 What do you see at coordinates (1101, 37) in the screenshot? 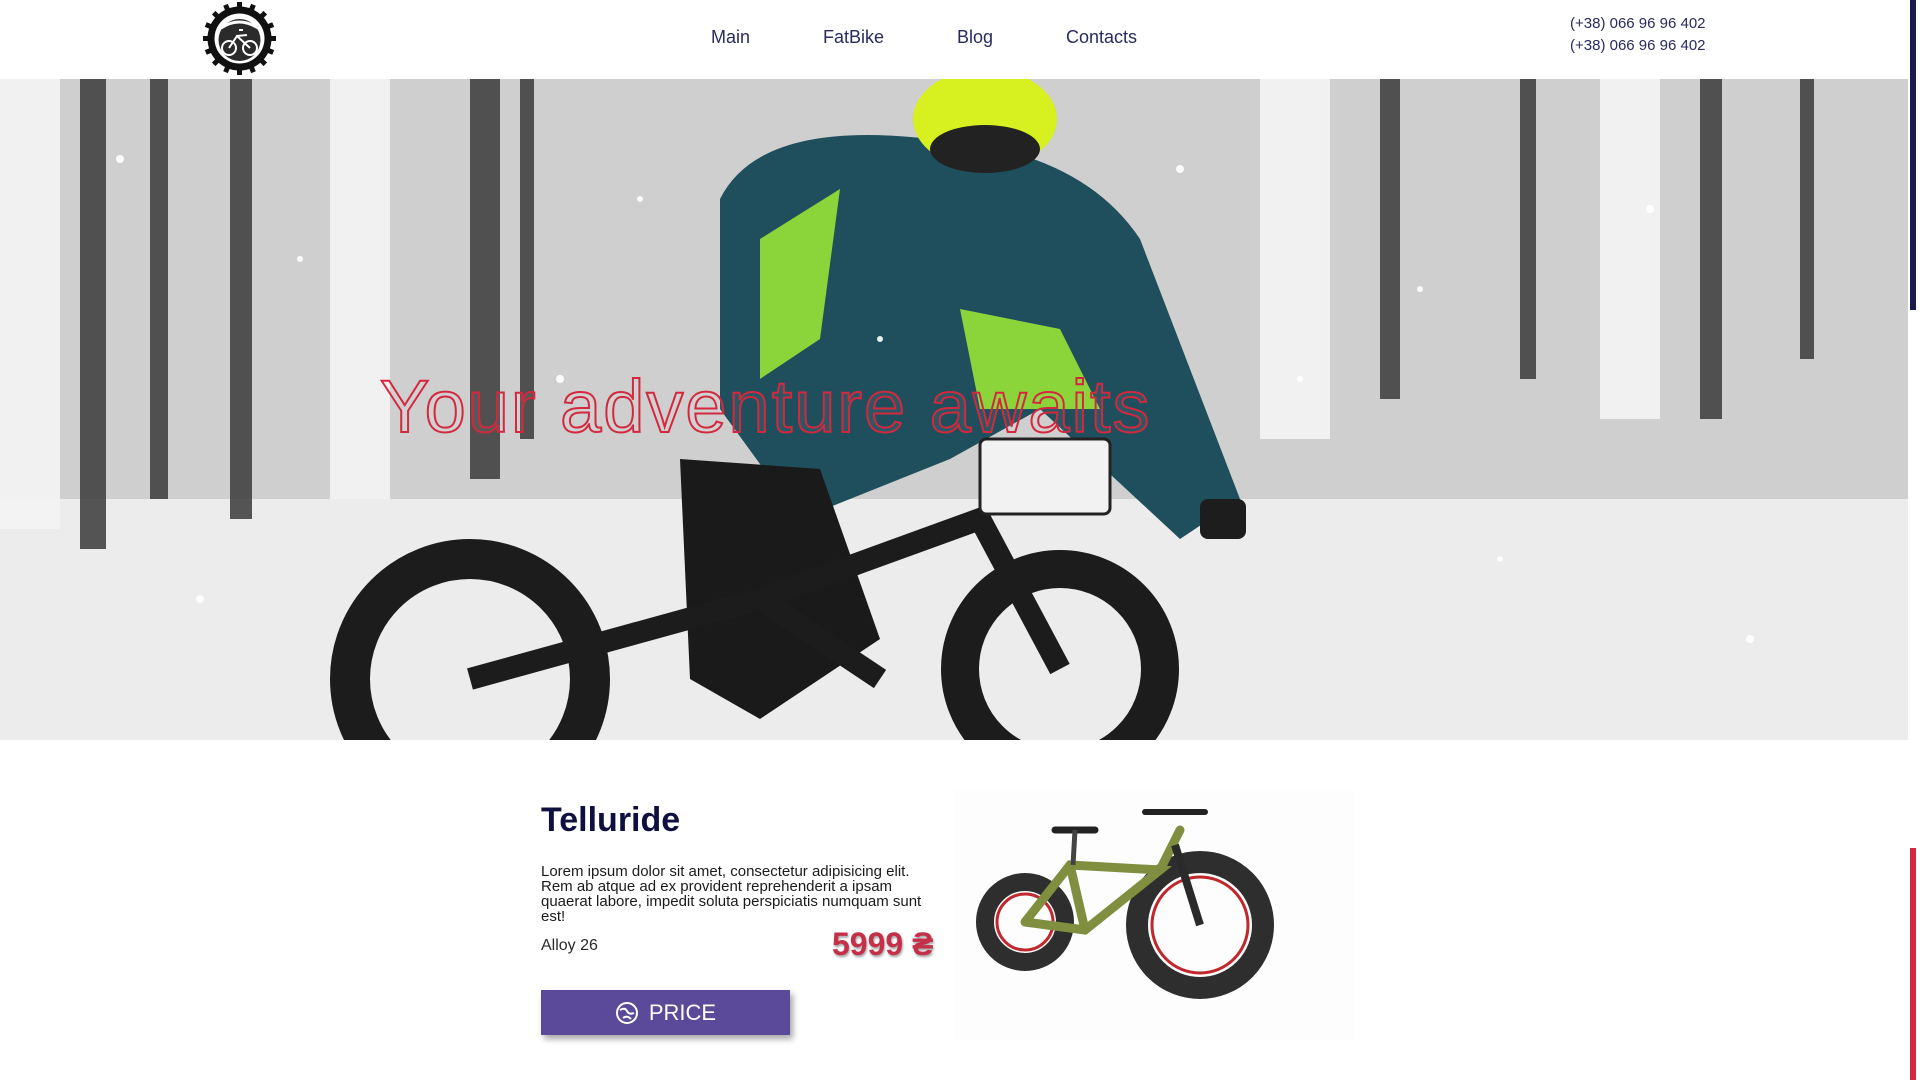
I see `nav-item-contacts: Contacts` at bounding box center [1101, 37].